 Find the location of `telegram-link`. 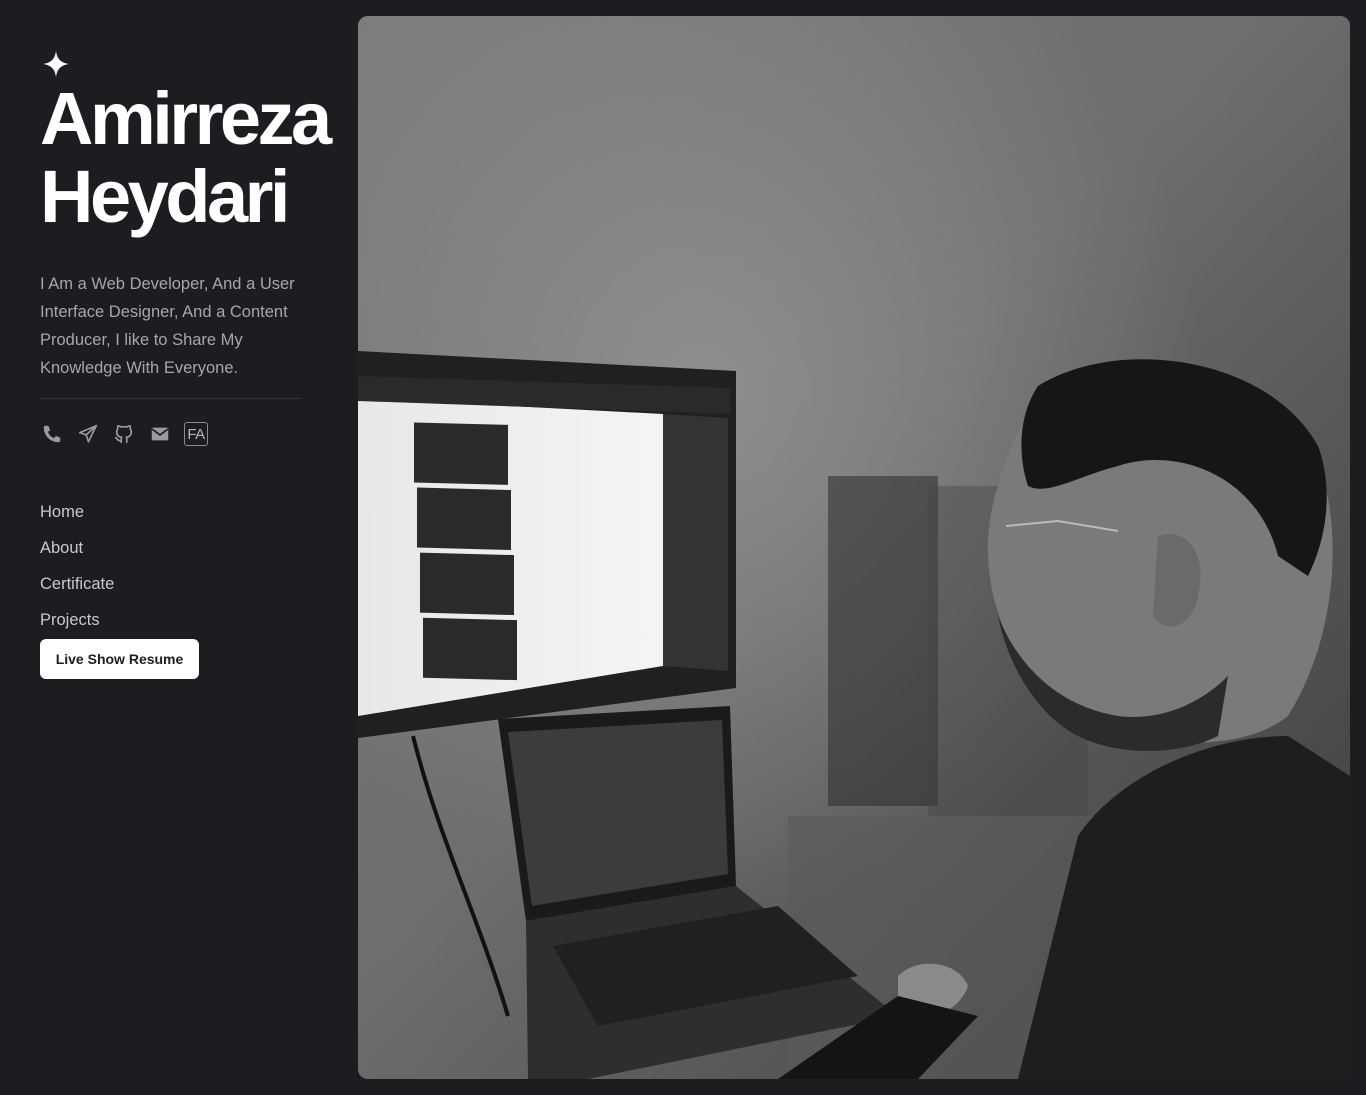

telegram-link is located at coordinates (88, 434).